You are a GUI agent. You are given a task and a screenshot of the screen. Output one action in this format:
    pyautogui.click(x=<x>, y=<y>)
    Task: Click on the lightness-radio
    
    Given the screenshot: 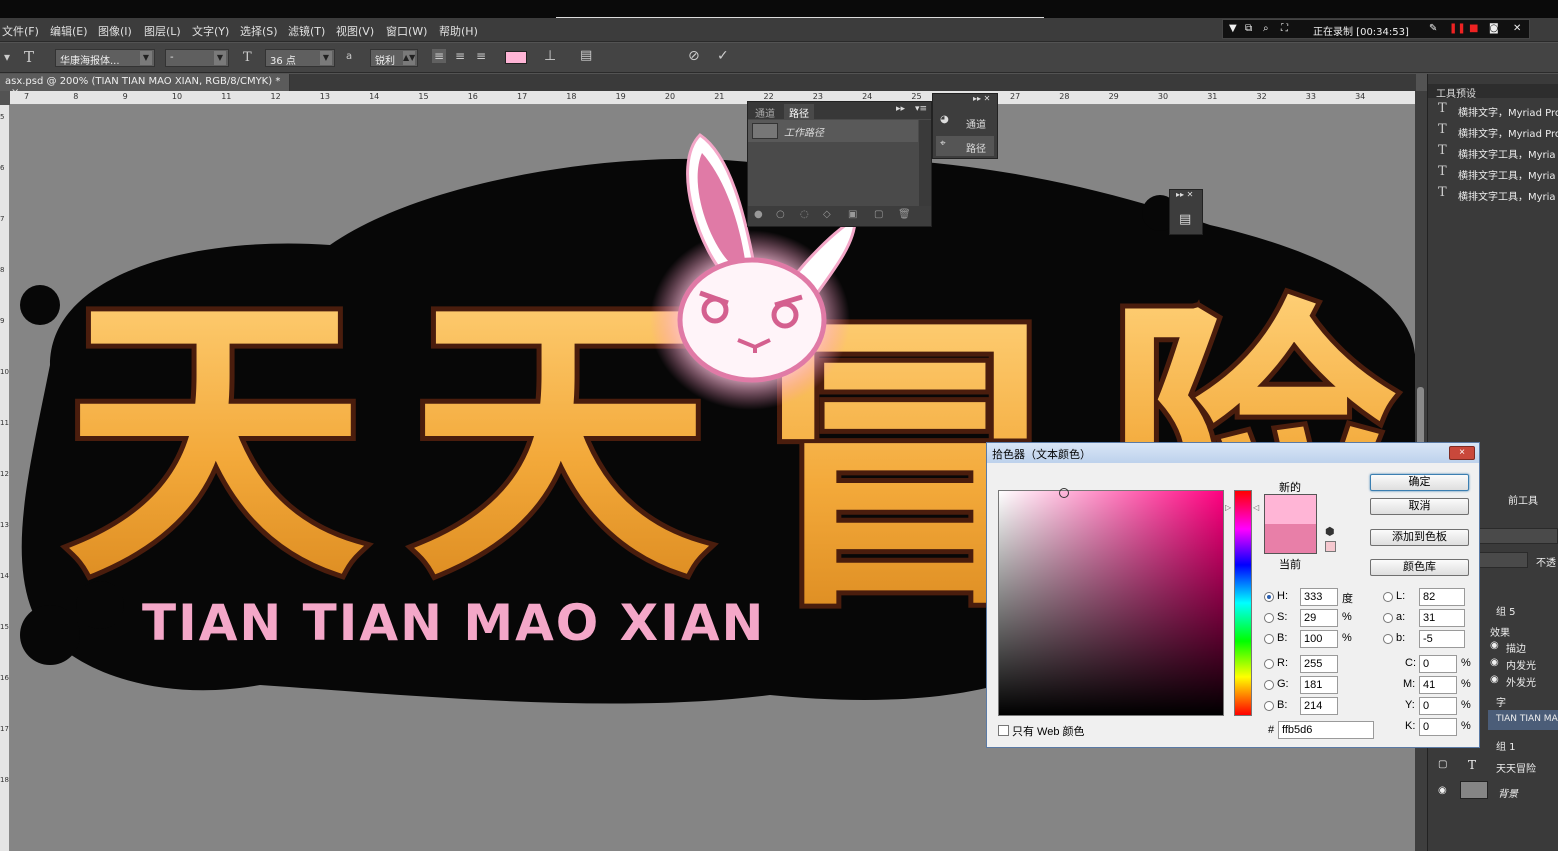 What is the action you would take?
    pyautogui.click(x=1388, y=597)
    